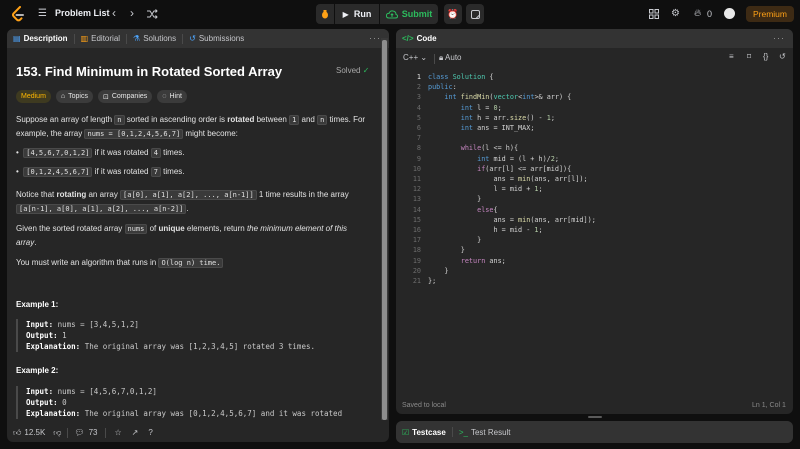 The width and height of the screenshot is (800, 449). What do you see at coordinates (117, 432) in the screenshot?
I see `star-icon: ☆` at bounding box center [117, 432].